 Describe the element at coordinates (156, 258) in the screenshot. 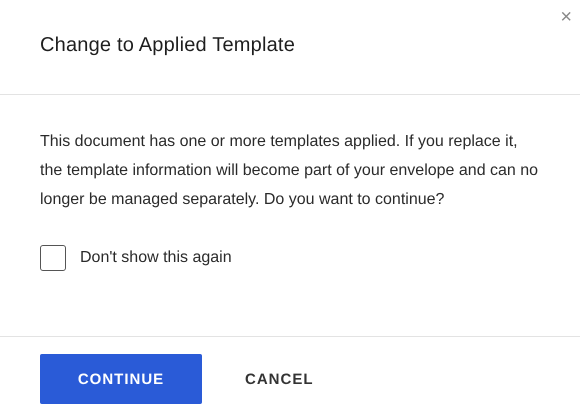

I see `checkbox-label: Don't show this again` at that location.